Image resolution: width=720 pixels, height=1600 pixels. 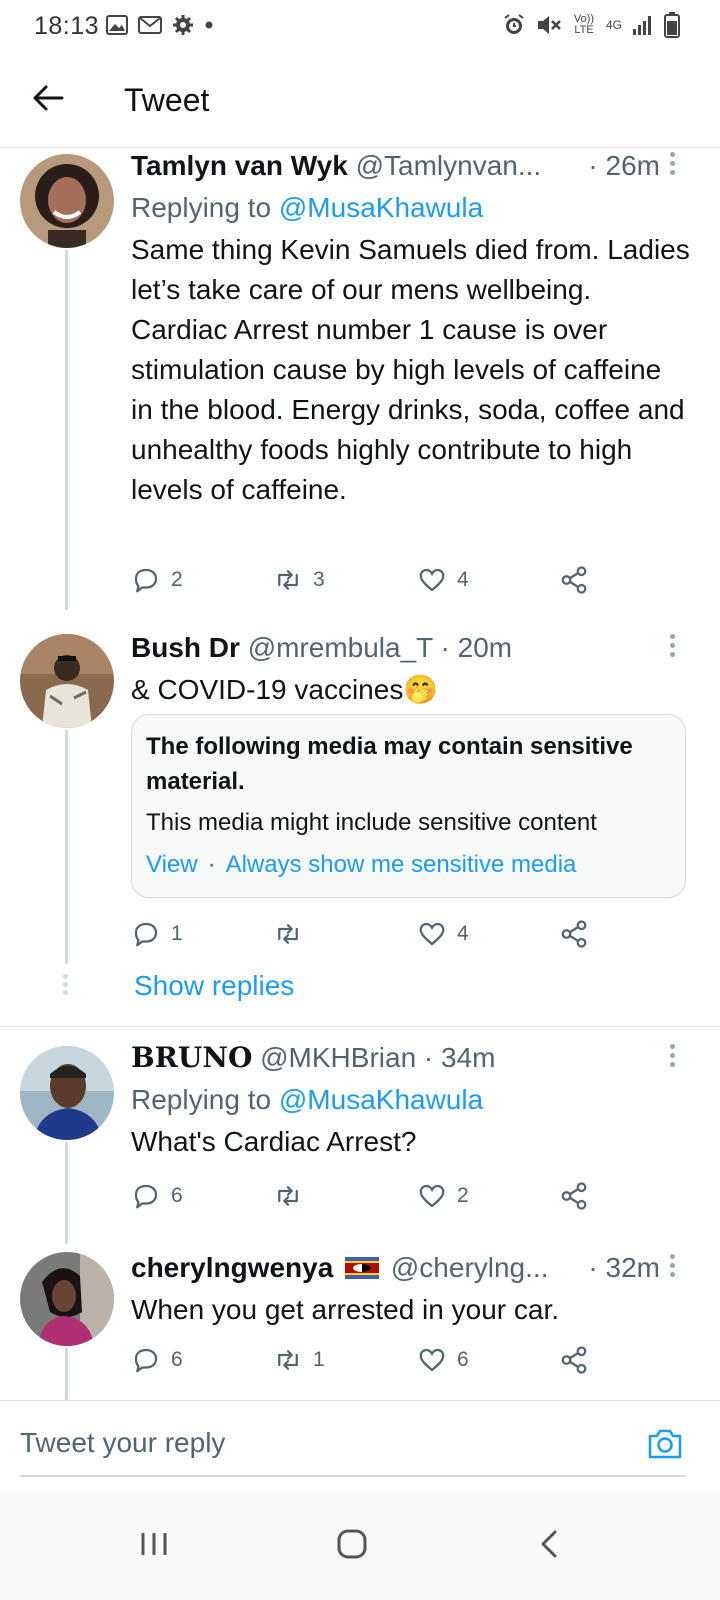 I want to click on retweet-button: 1, so click(x=299, y=1360).